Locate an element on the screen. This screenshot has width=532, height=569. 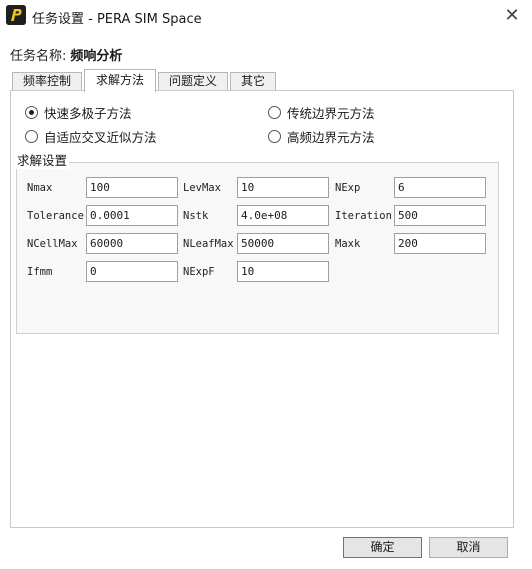
window-title: 任务设置 - PERA SIM Space is located at coordinates (117, 19).